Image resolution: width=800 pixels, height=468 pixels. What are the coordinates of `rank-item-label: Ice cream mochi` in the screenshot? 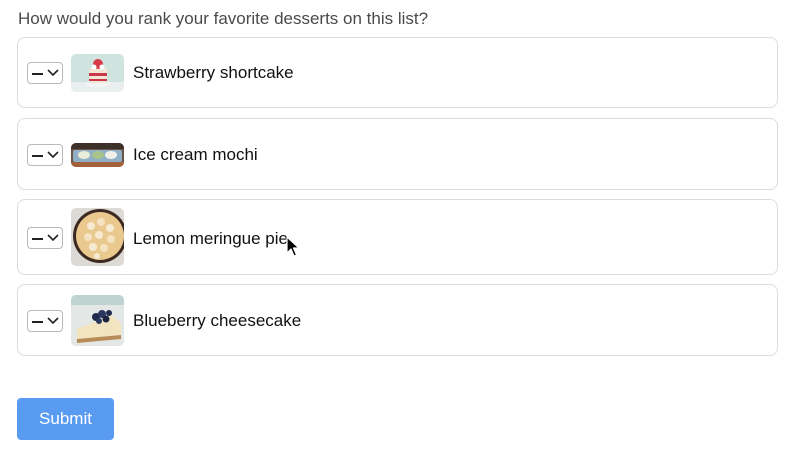 It's located at (195, 154).